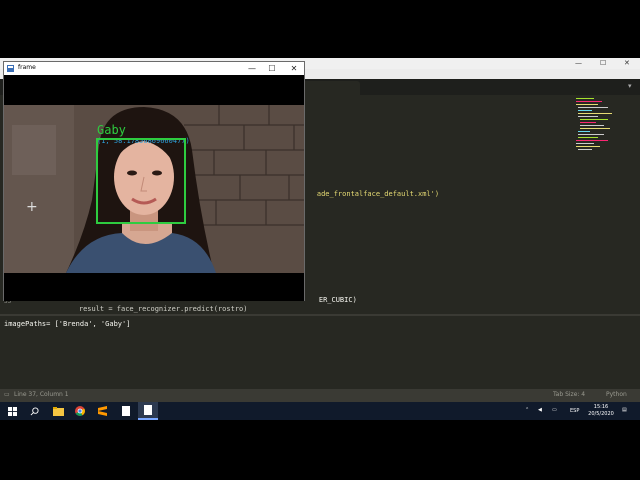 The height and width of the screenshot is (480, 640). What do you see at coordinates (141, 181) in the screenshot?
I see `face-detection-box` at bounding box center [141, 181].